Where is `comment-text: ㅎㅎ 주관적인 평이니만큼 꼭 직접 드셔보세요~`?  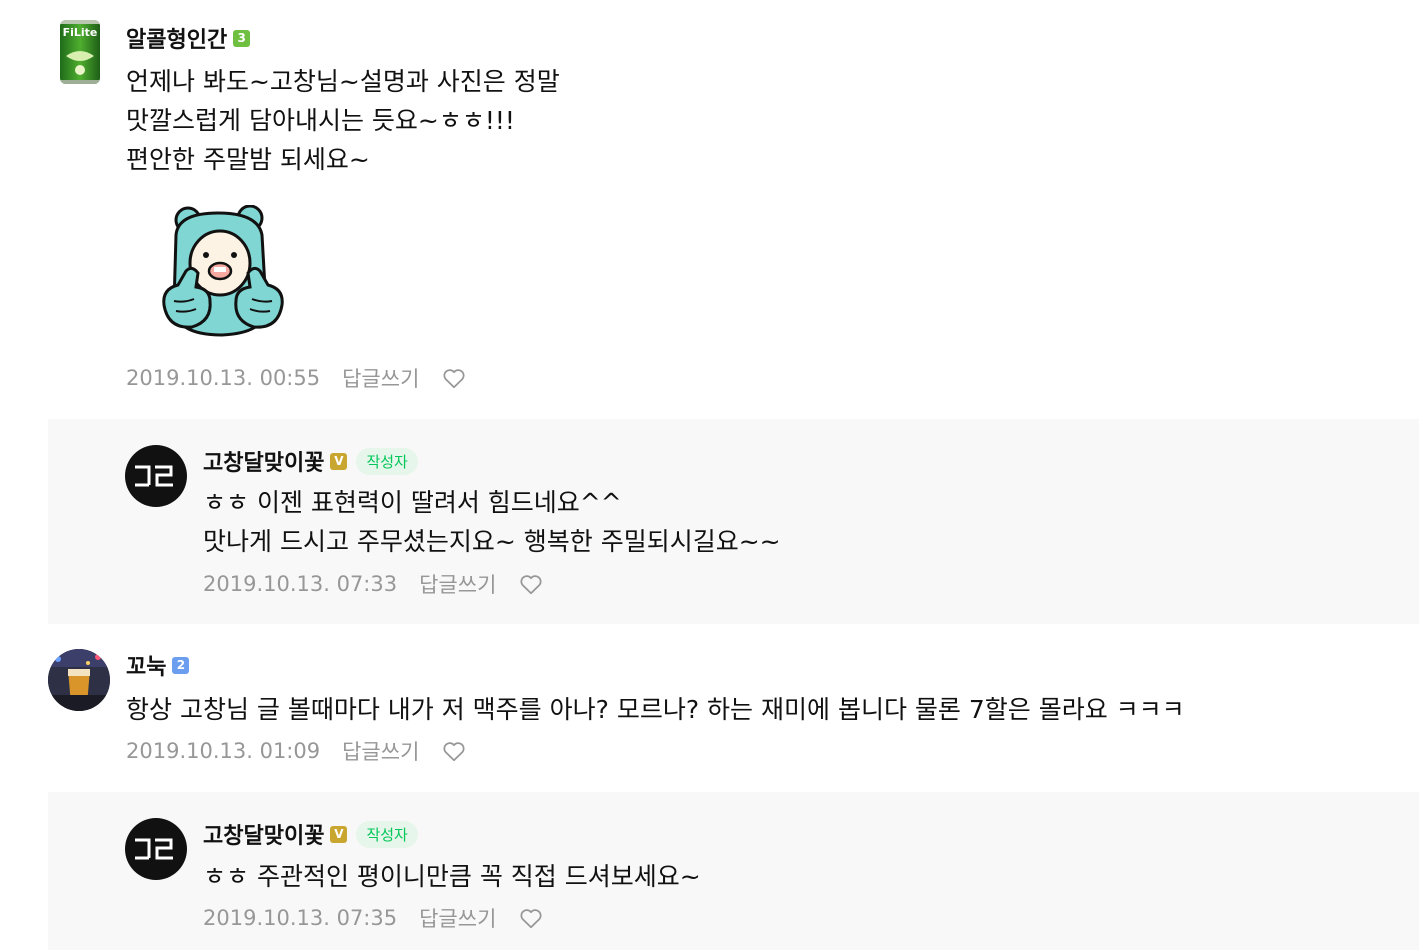 comment-text: ㅎㅎ 주관적인 평이니만큼 꼭 직접 드셔보세요~ is located at coordinates (452, 876).